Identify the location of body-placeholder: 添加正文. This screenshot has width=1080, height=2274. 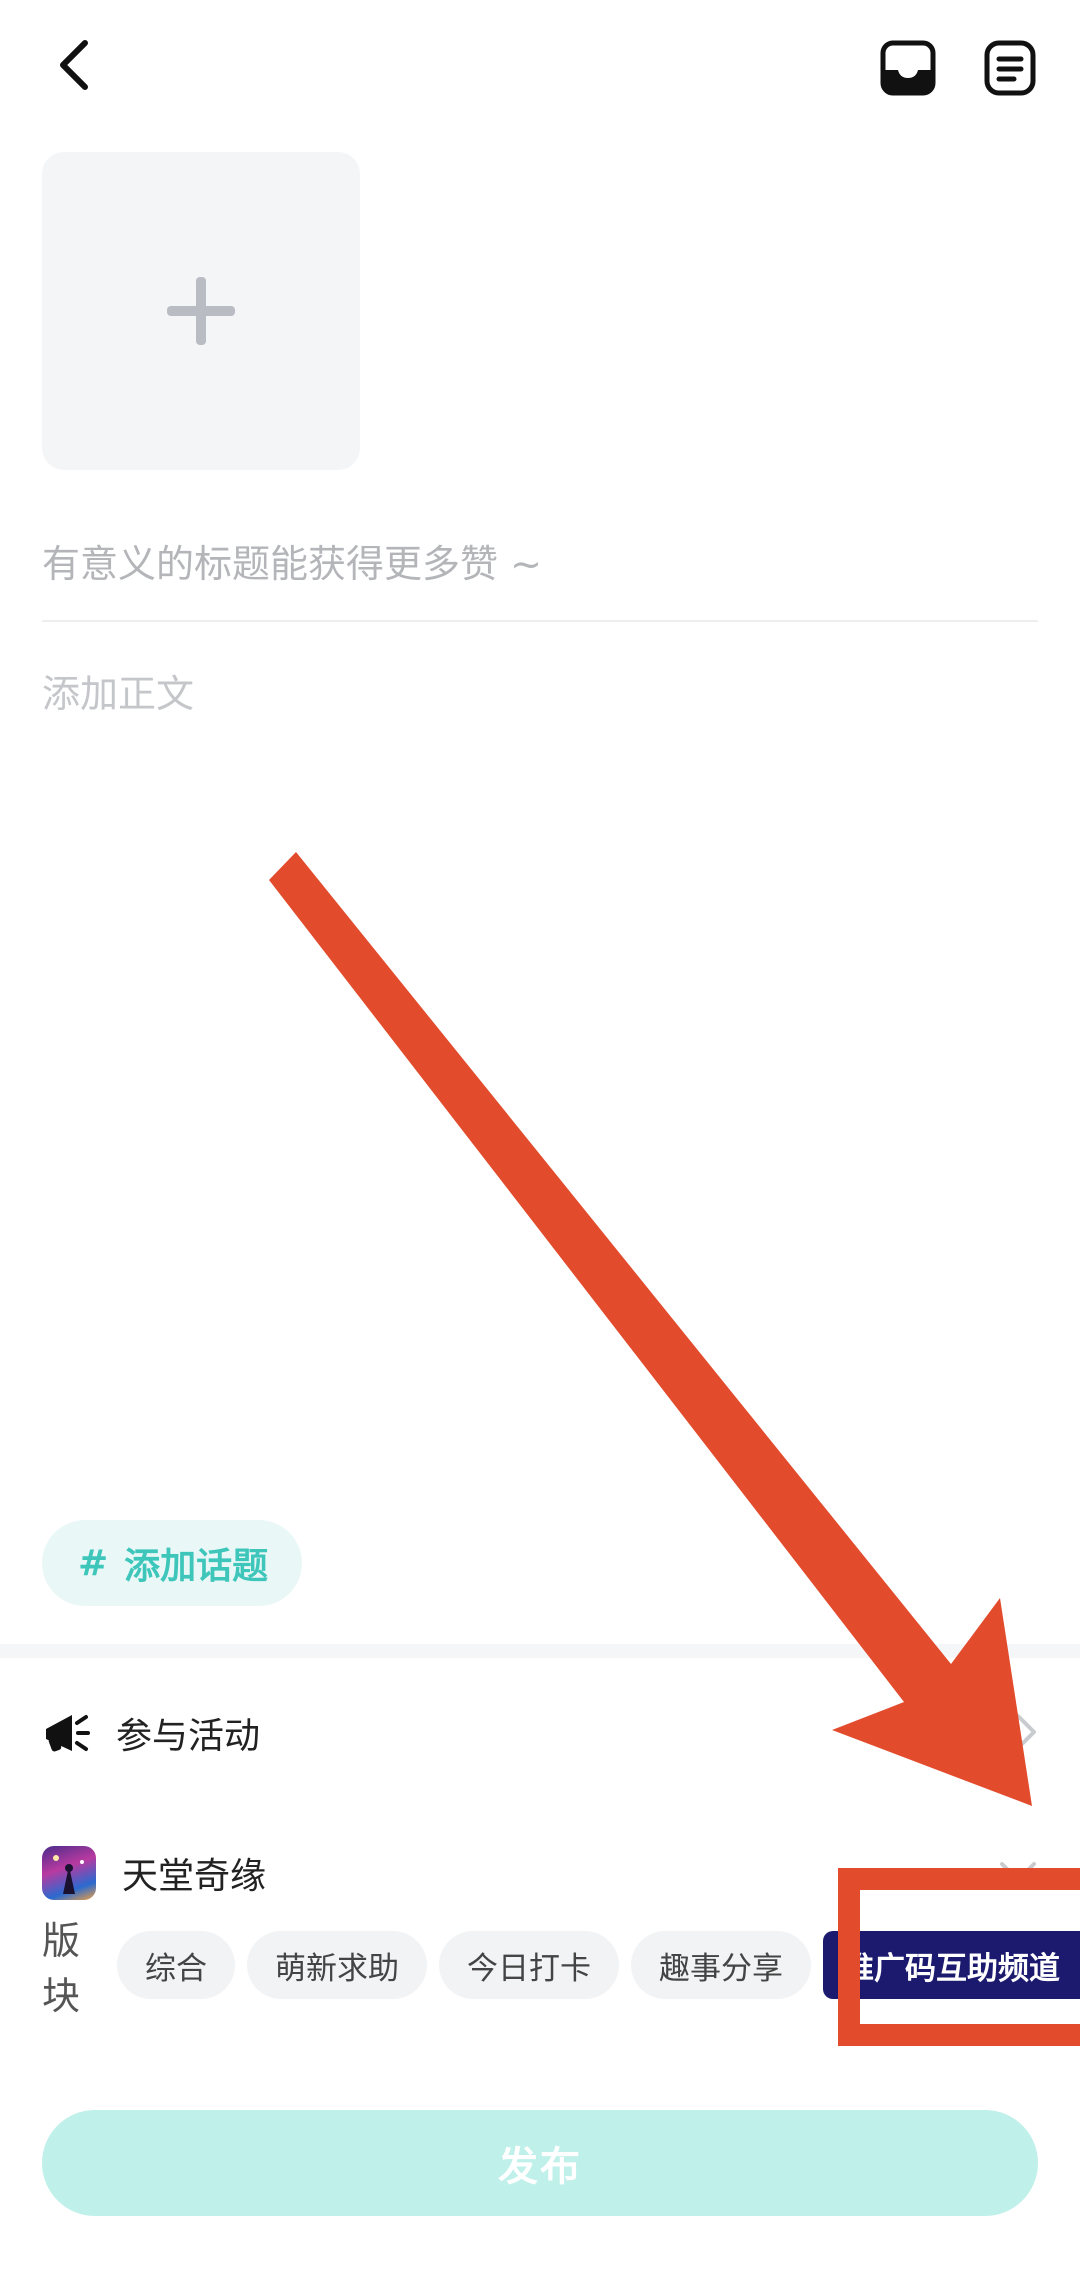
(118, 693).